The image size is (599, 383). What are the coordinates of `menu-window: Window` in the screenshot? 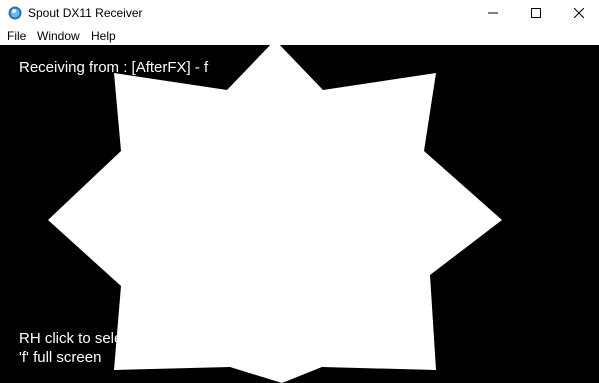 It's located at (58, 36).